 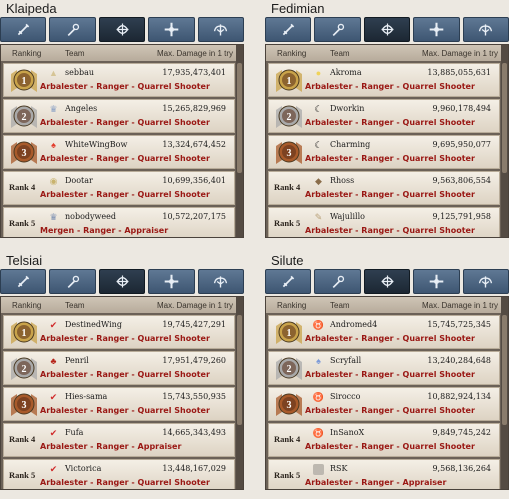 I want to click on max-damage: 9,960,178,494, so click(x=461, y=108).